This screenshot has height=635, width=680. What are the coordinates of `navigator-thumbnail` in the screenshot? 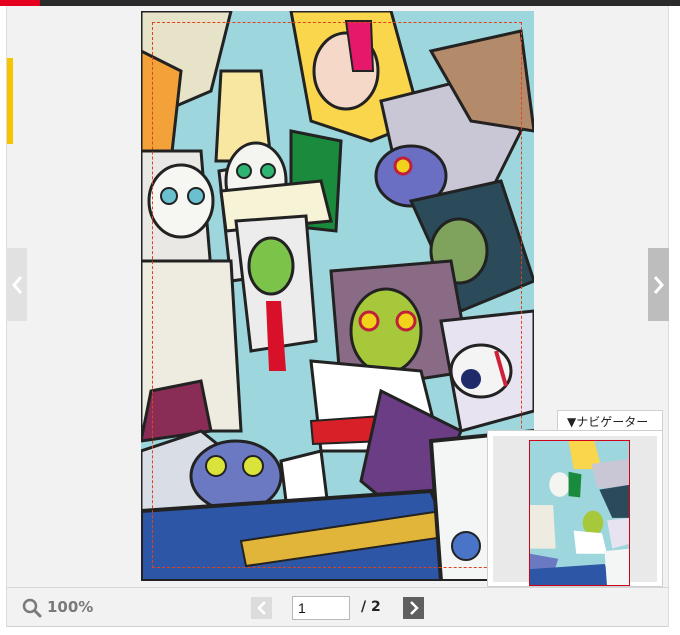 It's located at (579, 513).